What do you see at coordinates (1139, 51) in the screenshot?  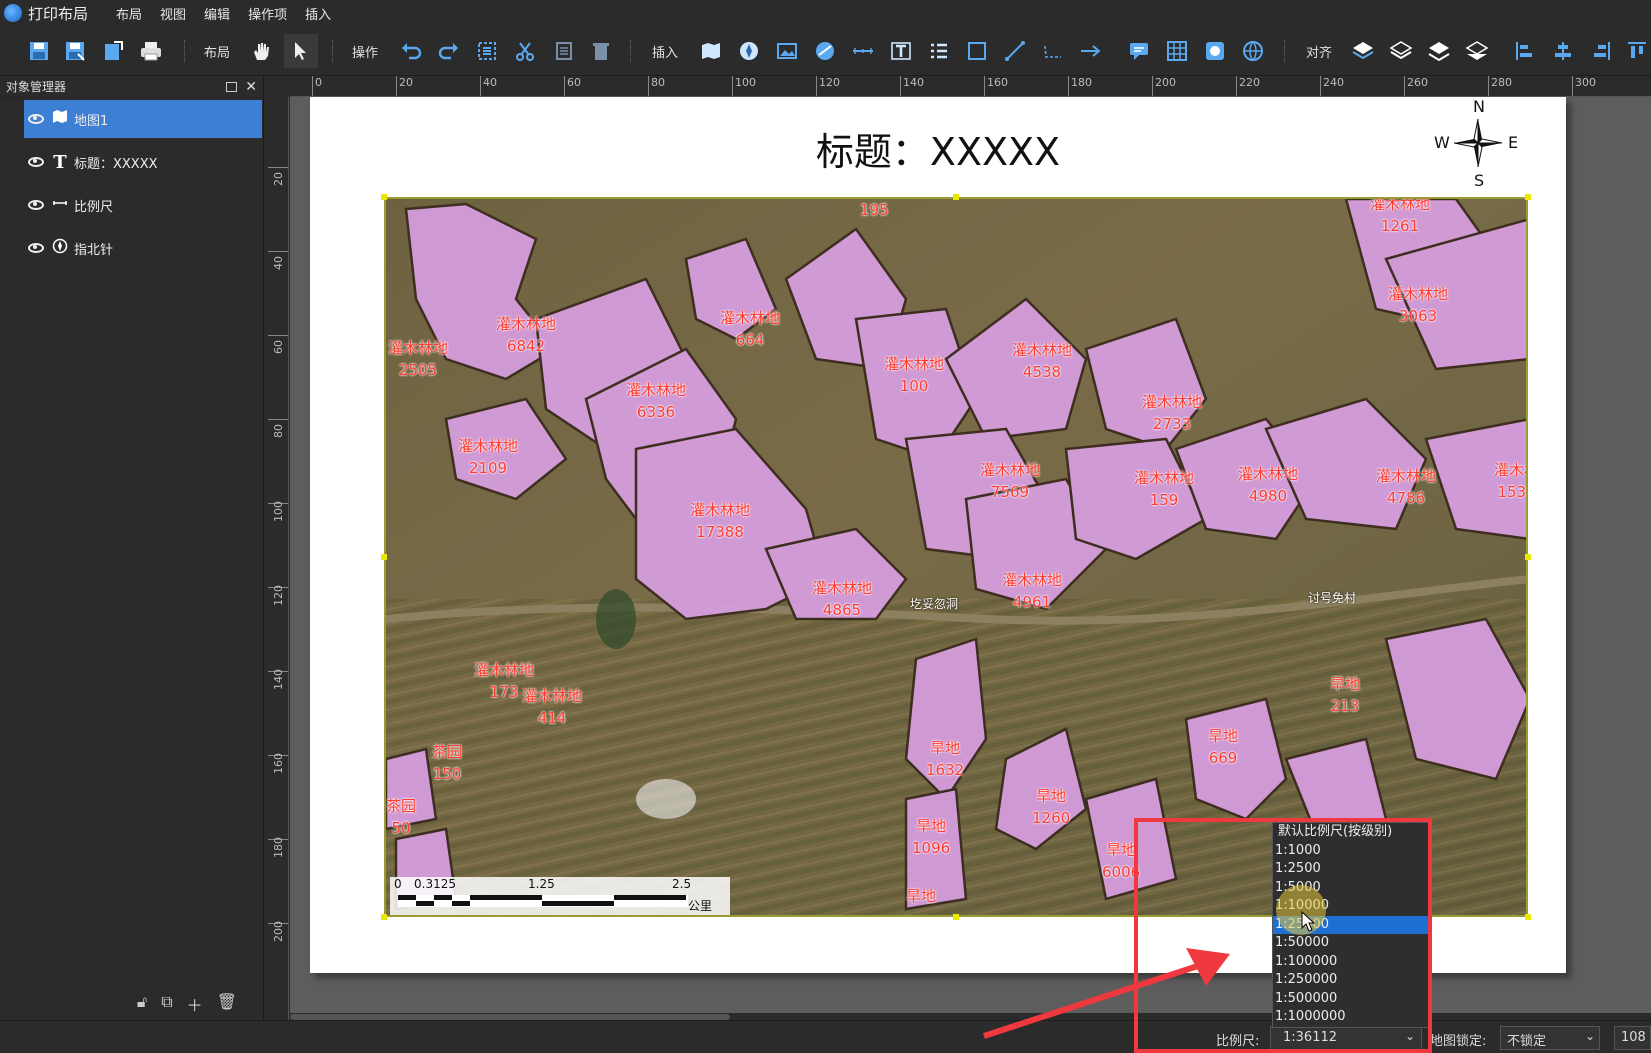 I see `insert-callout-icon` at bounding box center [1139, 51].